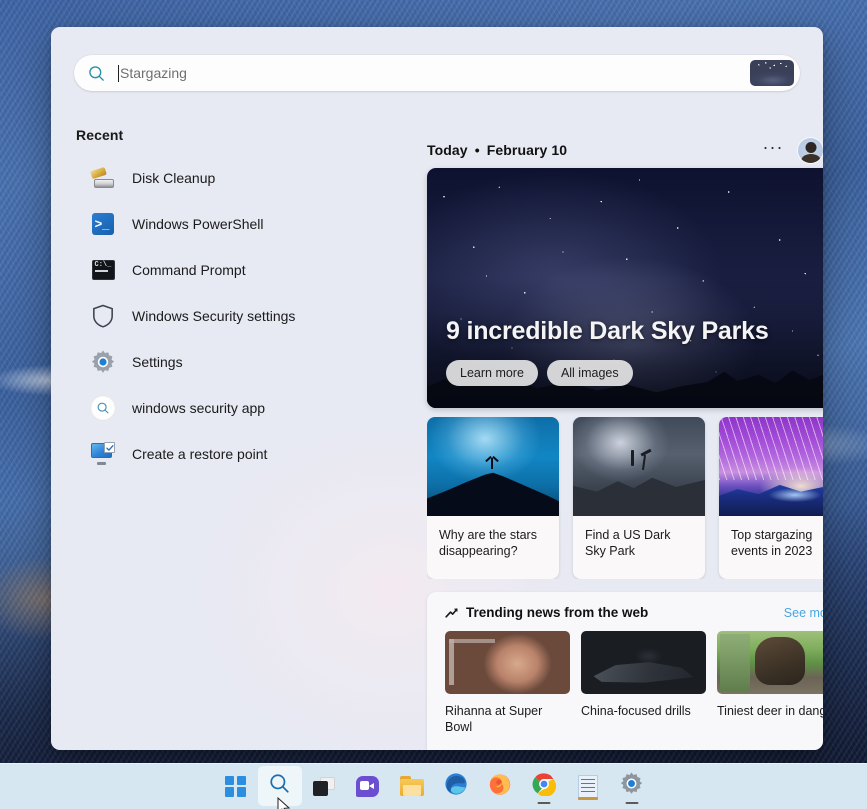 The width and height of the screenshot is (867, 809). What do you see at coordinates (100, 135) in the screenshot?
I see `recent-heading: Recent` at bounding box center [100, 135].